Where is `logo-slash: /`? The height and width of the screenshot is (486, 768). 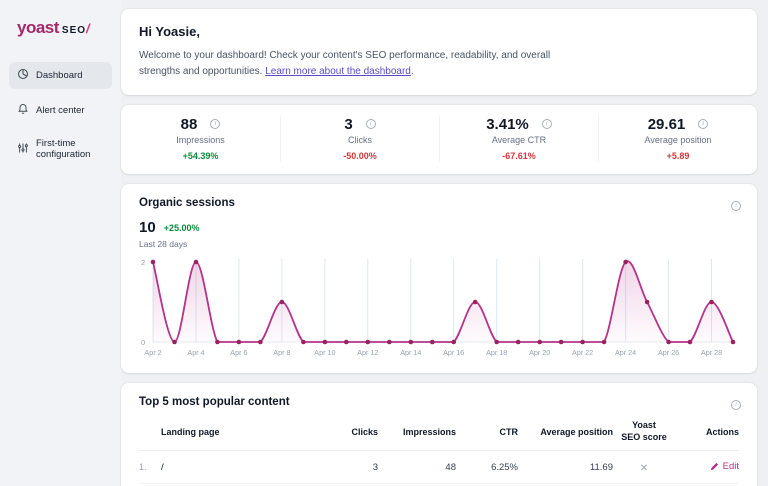
logo-slash: / is located at coordinates (88, 28).